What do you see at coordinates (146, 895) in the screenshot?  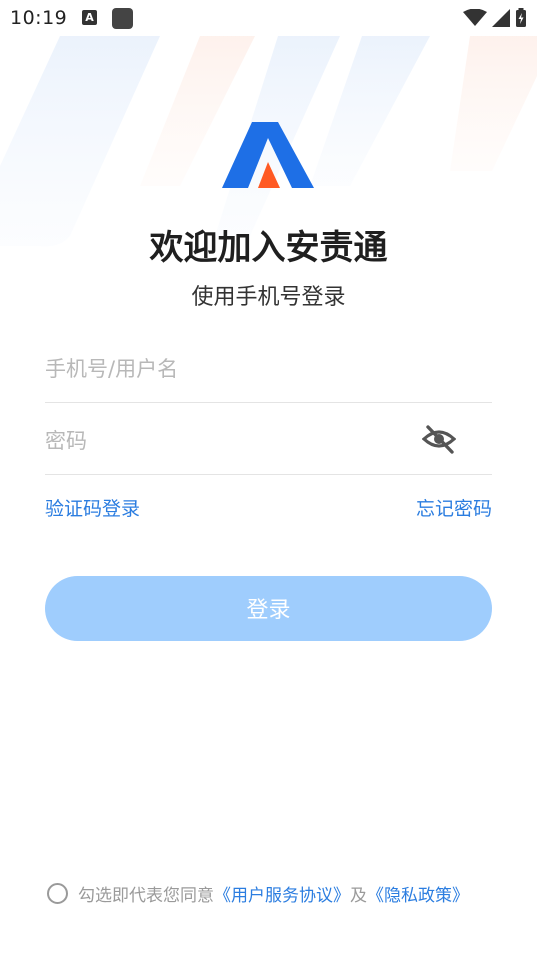 I see `agreement-prefix: 勾选即代表您同意` at bounding box center [146, 895].